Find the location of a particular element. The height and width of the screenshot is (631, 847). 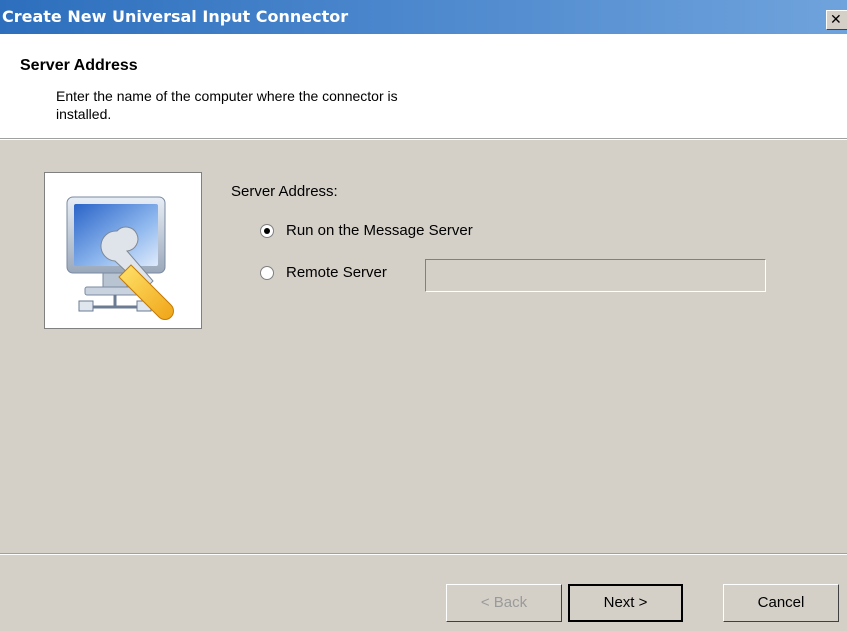

close-icon: ✕ is located at coordinates (836, 20).